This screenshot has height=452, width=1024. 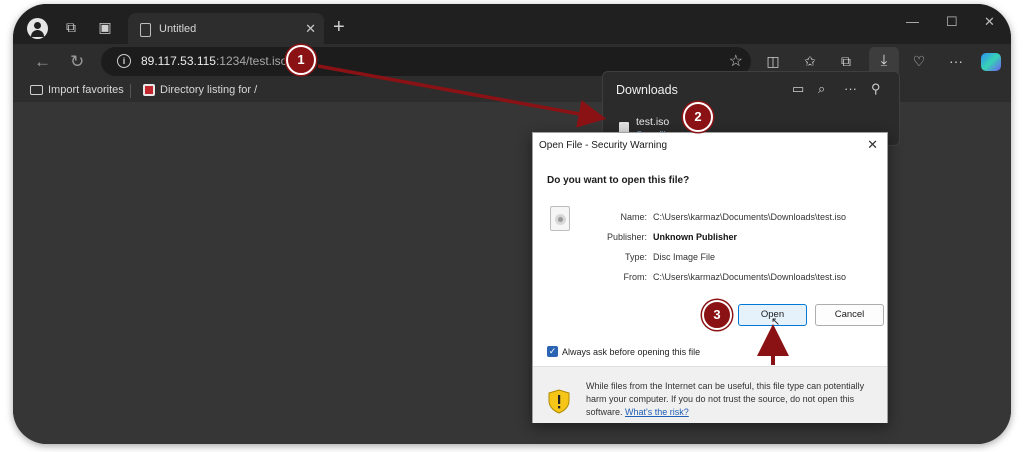 I want to click on workspaces-icon: ⧉, so click(x=71, y=27).